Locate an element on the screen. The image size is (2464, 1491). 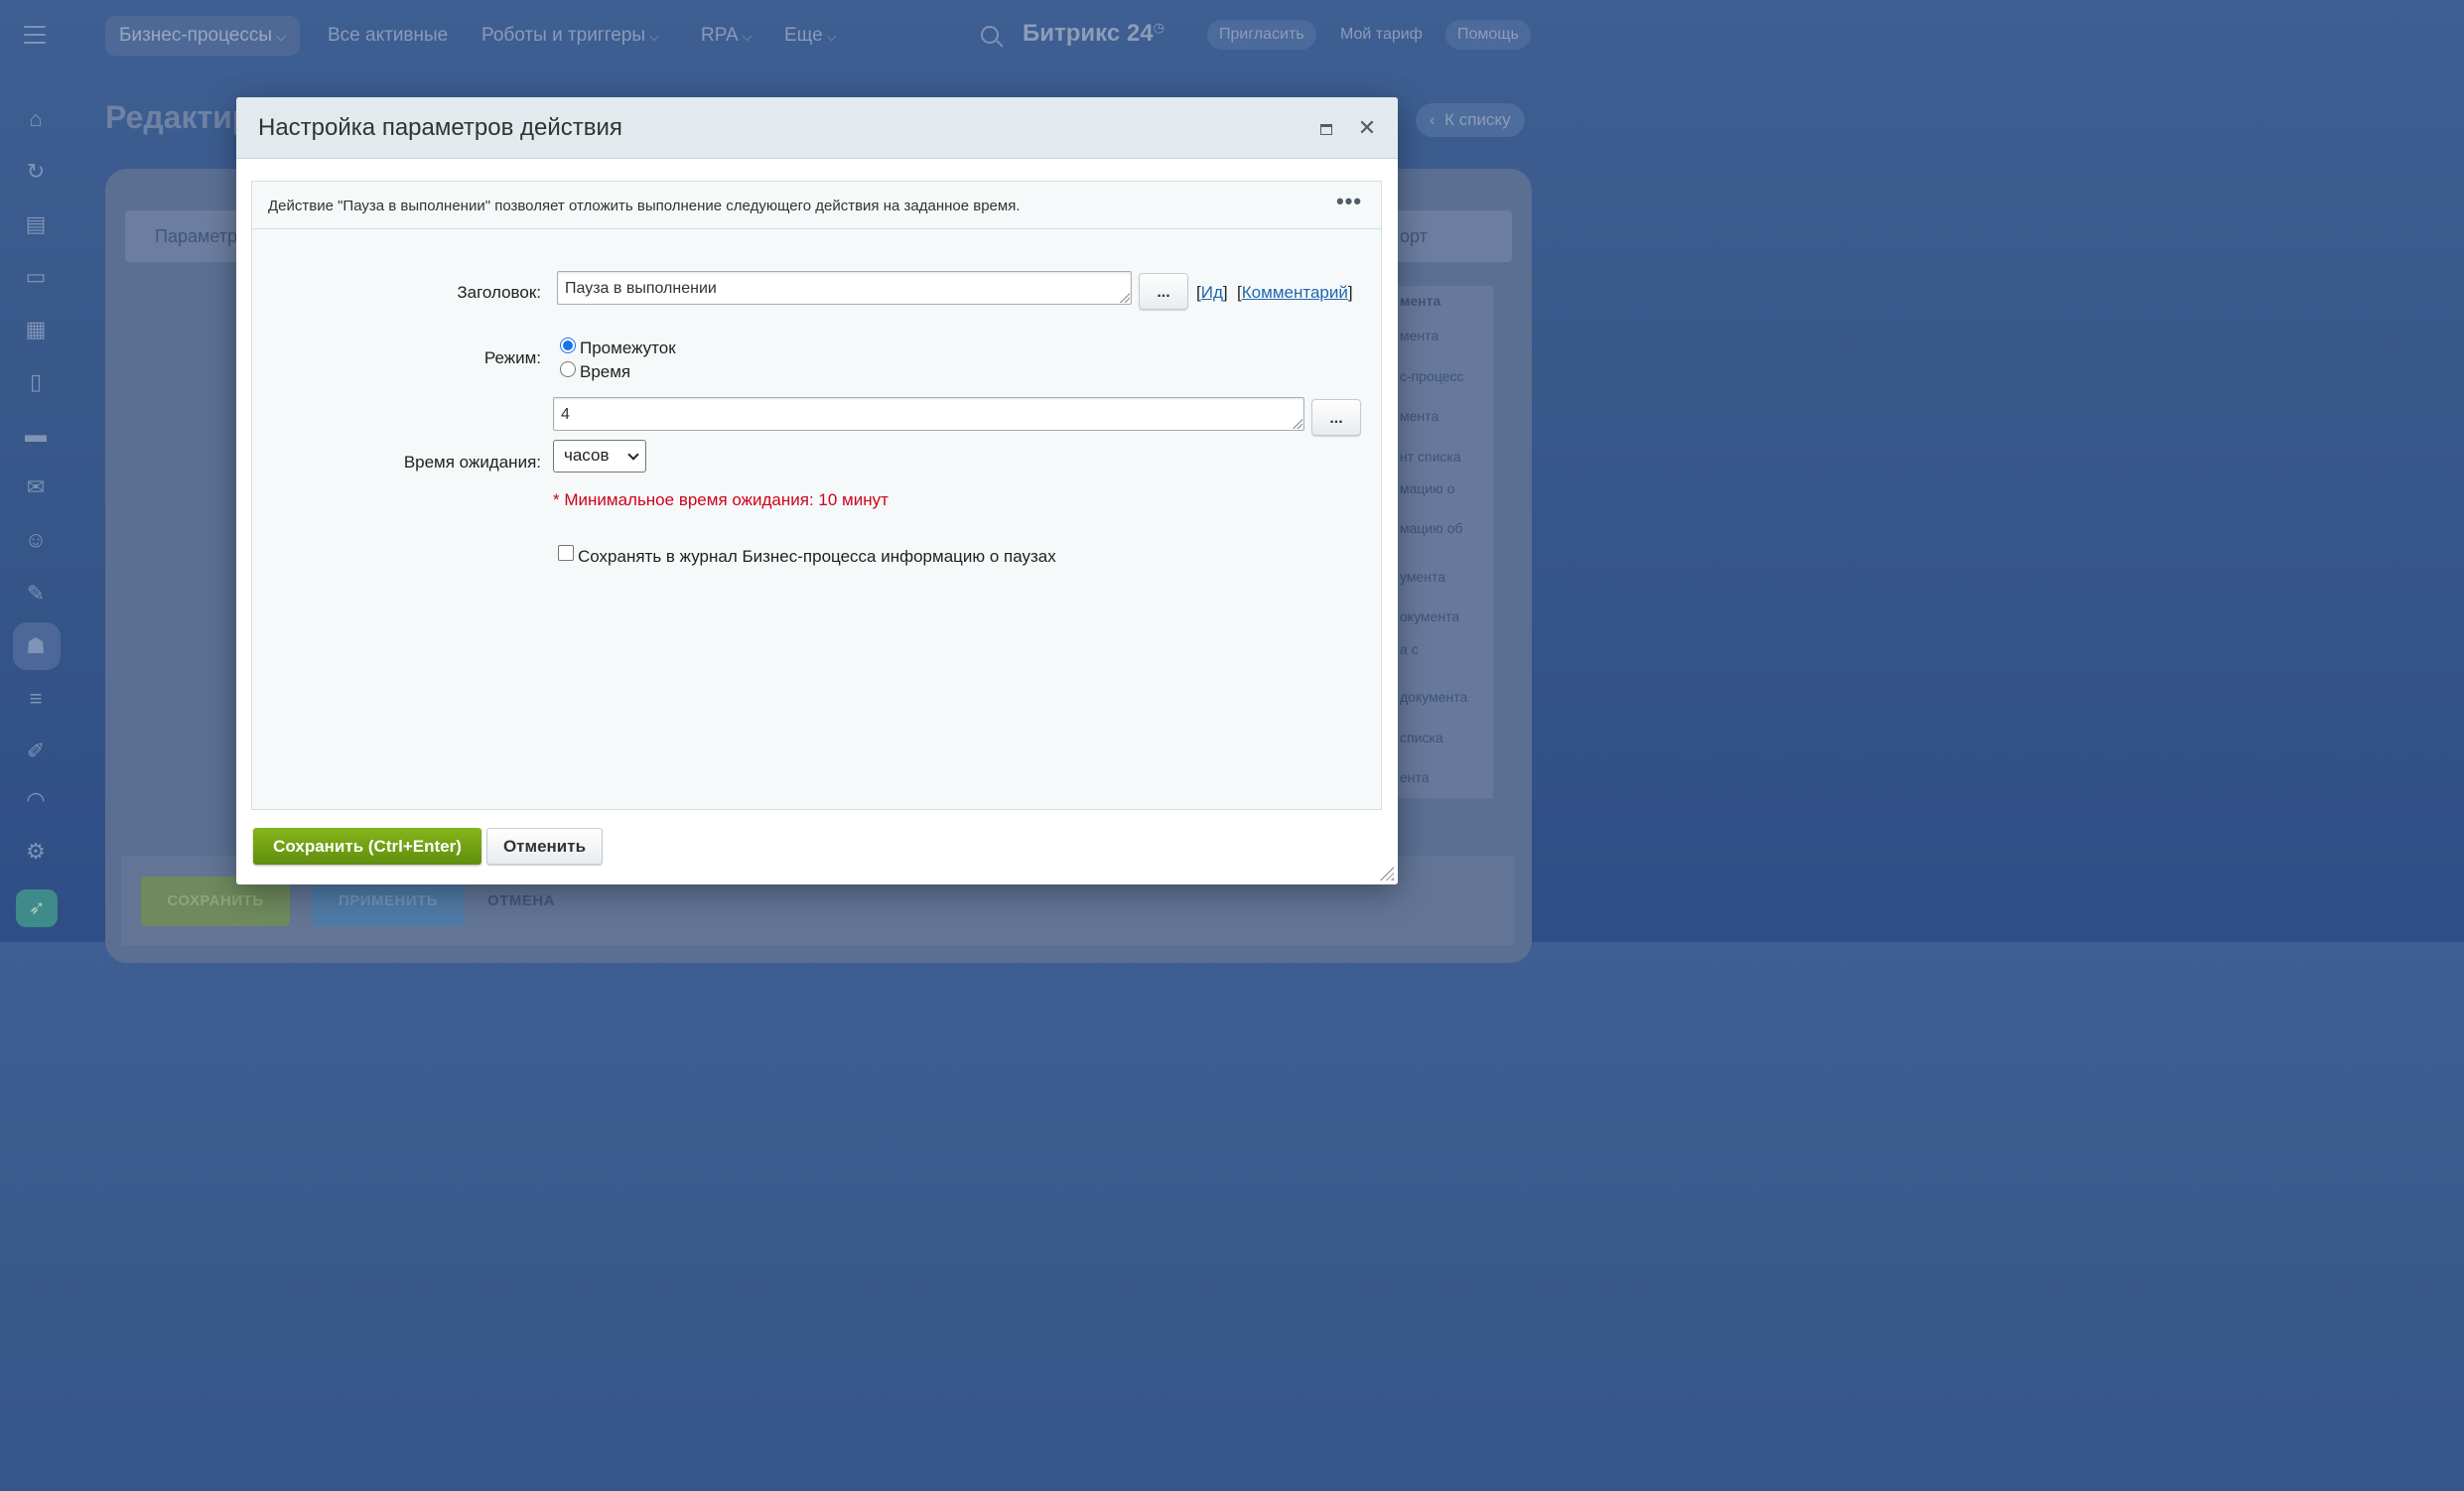
filter-icon: ≡ is located at coordinates (36, 699).